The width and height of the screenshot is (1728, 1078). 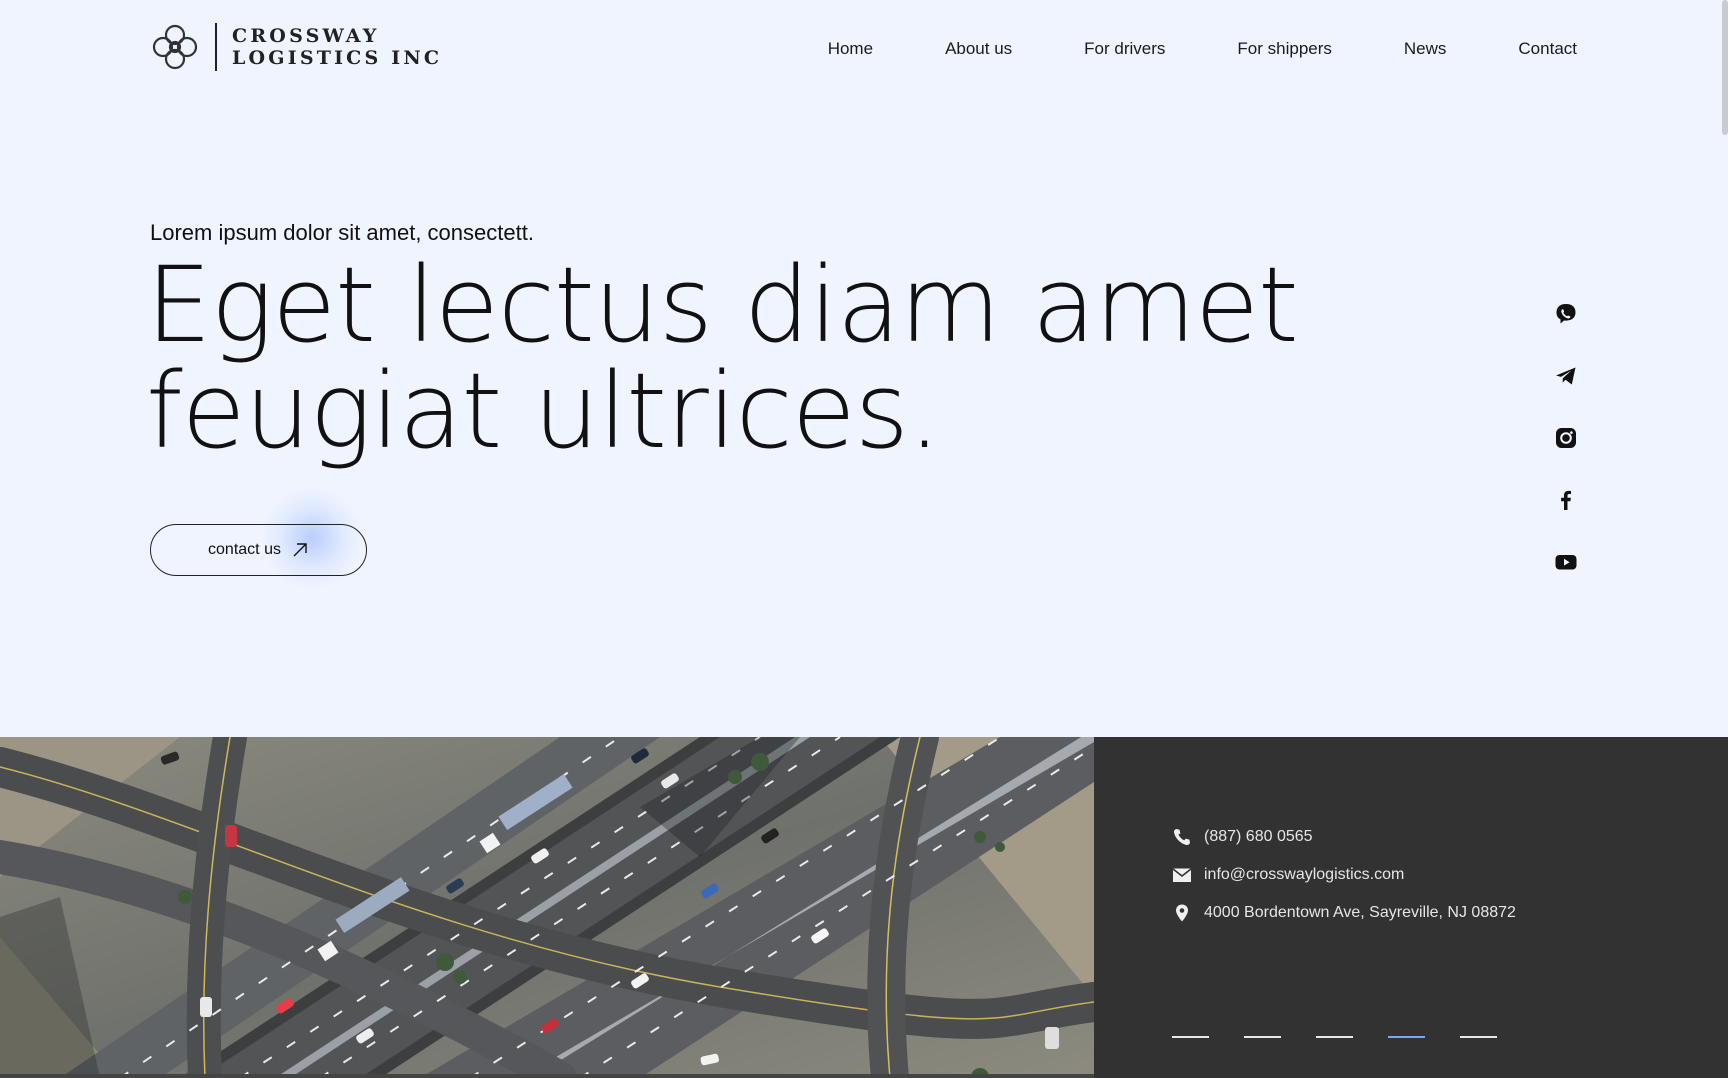 What do you see at coordinates (1182, 913) in the screenshot?
I see `location-pin-icon` at bounding box center [1182, 913].